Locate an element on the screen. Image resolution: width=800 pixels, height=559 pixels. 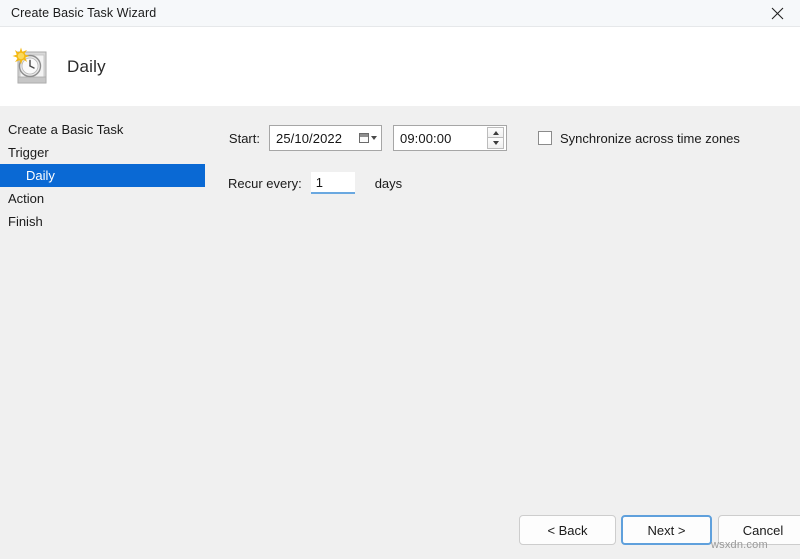
start-time-value: 09:00:00 is located at coordinates (426, 138).